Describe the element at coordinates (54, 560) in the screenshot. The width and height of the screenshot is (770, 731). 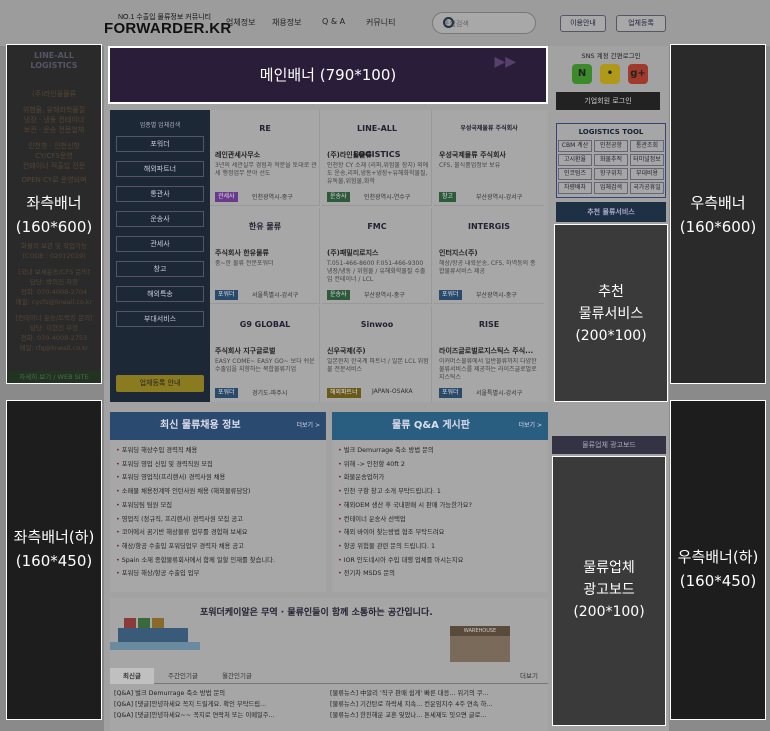
I see `left-bottom-banner: 좌측배너(하) (160*450)` at that location.